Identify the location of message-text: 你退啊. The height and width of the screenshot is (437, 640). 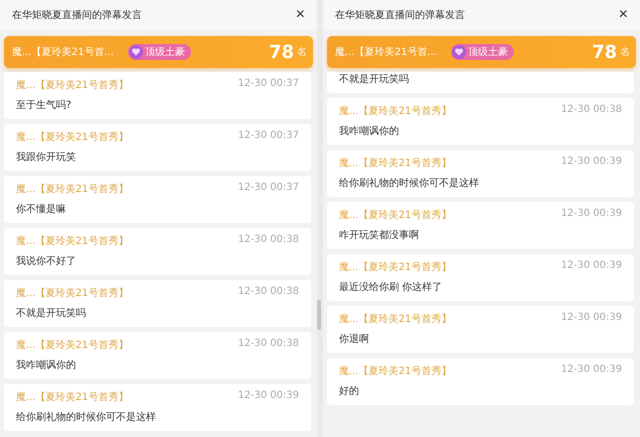
(354, 339).